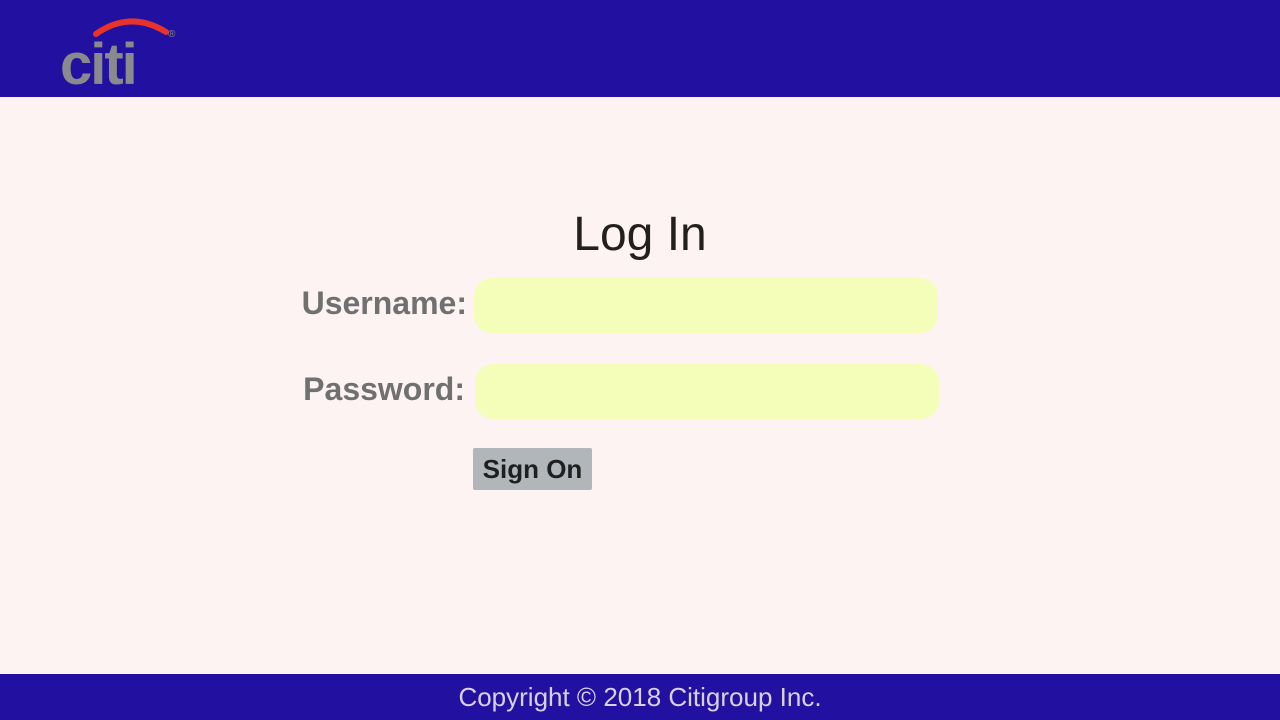 The height and width of the screenshot is (720, 1280). Describe the element at coordinates (384, 303) in the screenshot. I see `username-label: Username:` at that location.